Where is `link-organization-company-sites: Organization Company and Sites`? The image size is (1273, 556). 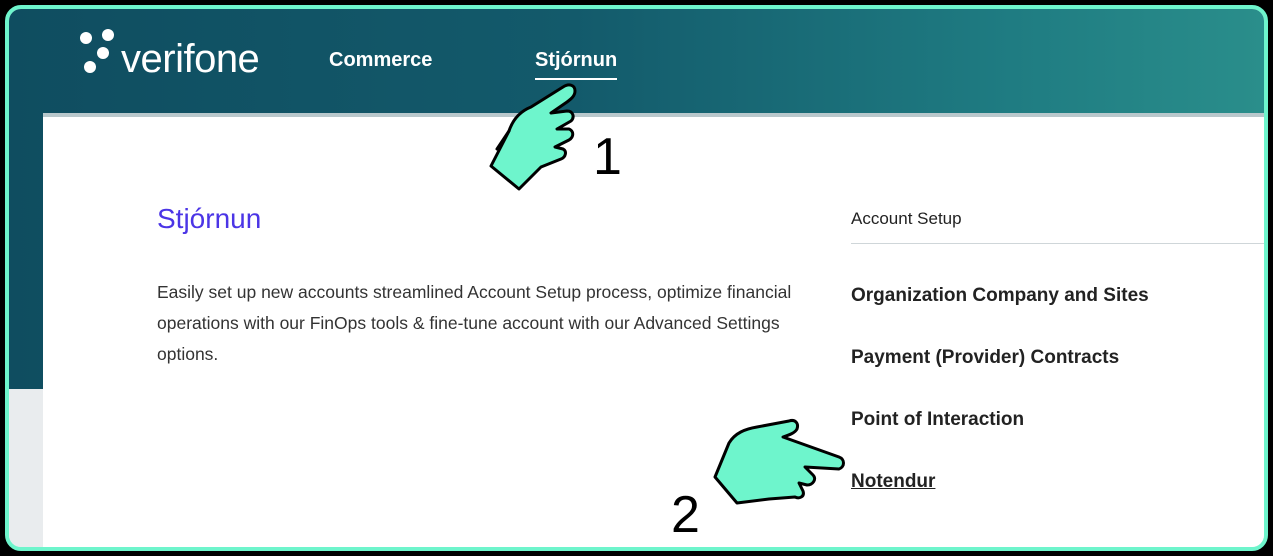
link-organization-company-sites: Organization Company and Sites is located at coordinates (1000, 296).